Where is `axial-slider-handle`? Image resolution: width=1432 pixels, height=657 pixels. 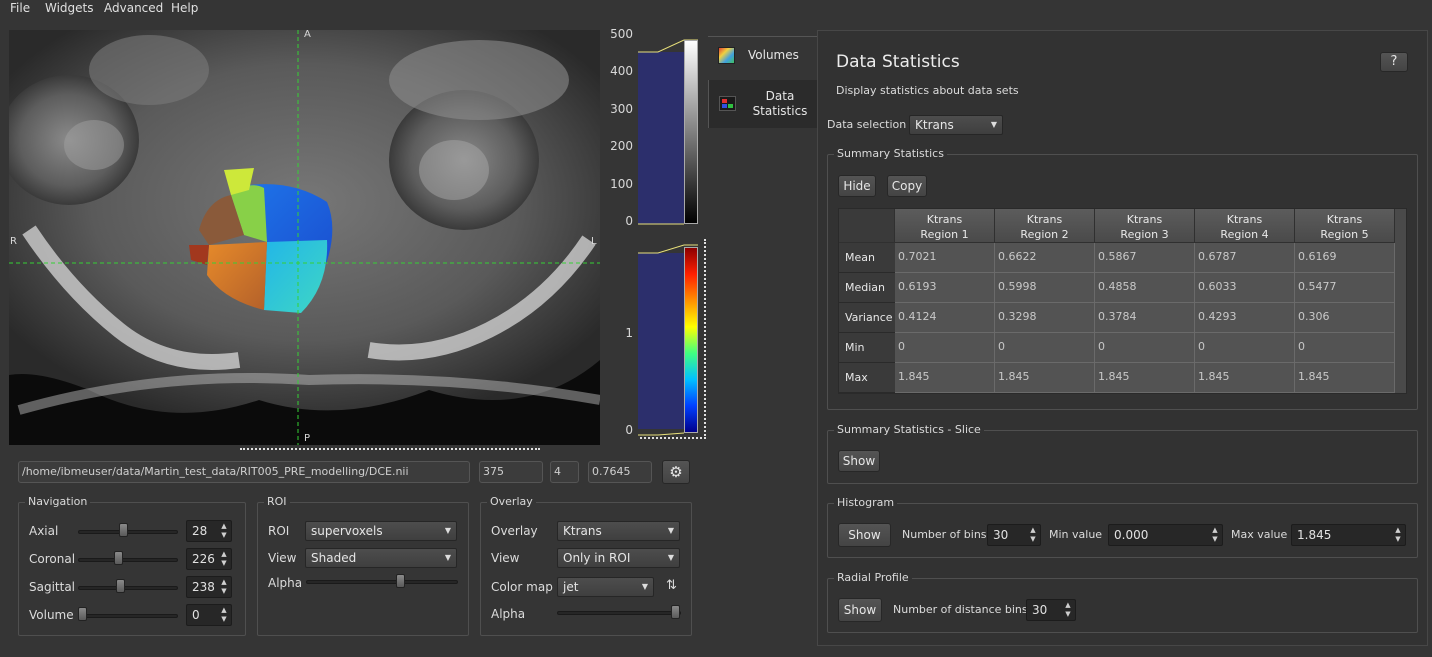
axial-slider-handle is located at coordinates (123, 530).